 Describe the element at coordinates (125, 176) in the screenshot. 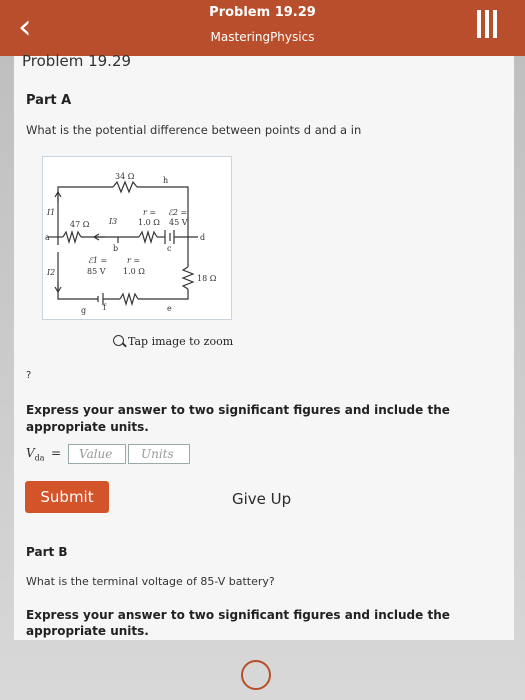

I see `label-r-top: 34 Ω` at that location.